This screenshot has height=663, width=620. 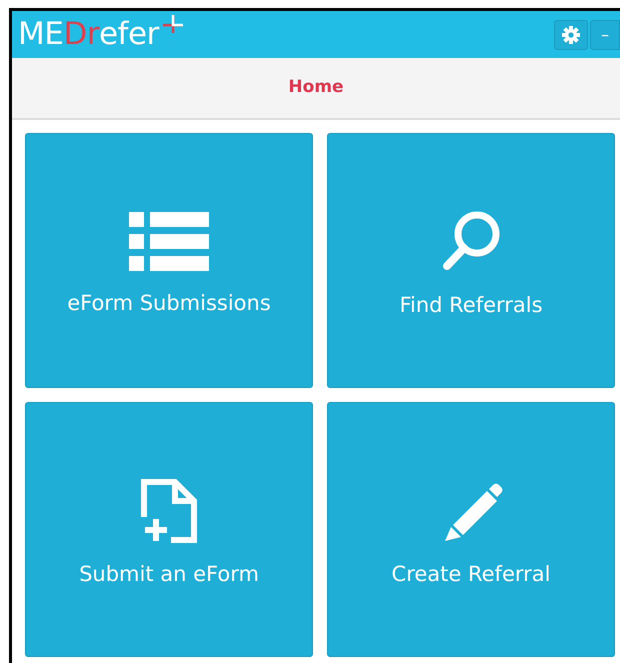 What do you see at coordinates (316, 88) in the screenshot?
I see `page-title: Home` at bounding box center [316, 88].